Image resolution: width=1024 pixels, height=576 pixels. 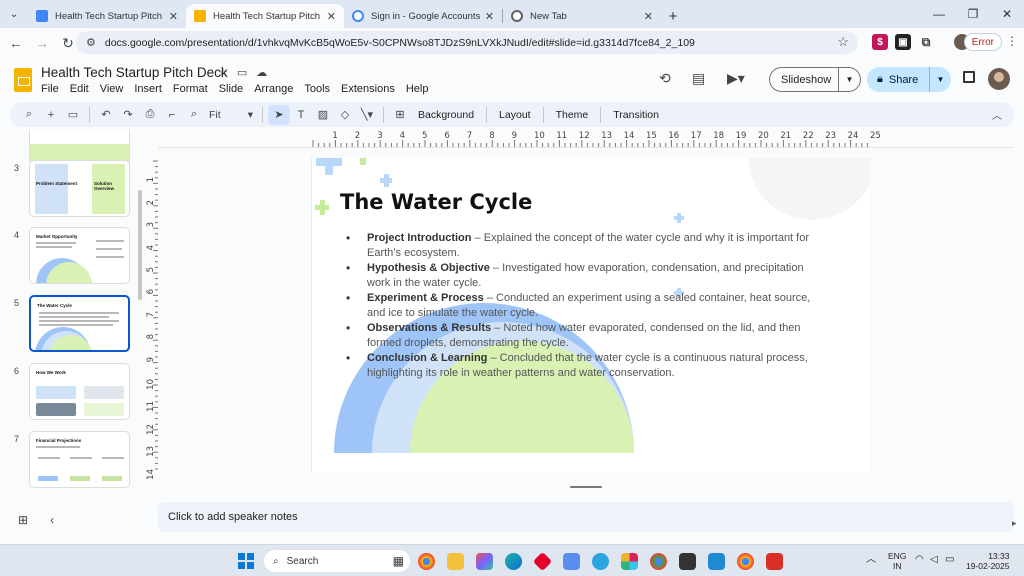 What do you see at coordinates (323, 115) in the screenshot?
I see `image-icon: ▨` at bounding box center [323, 115].